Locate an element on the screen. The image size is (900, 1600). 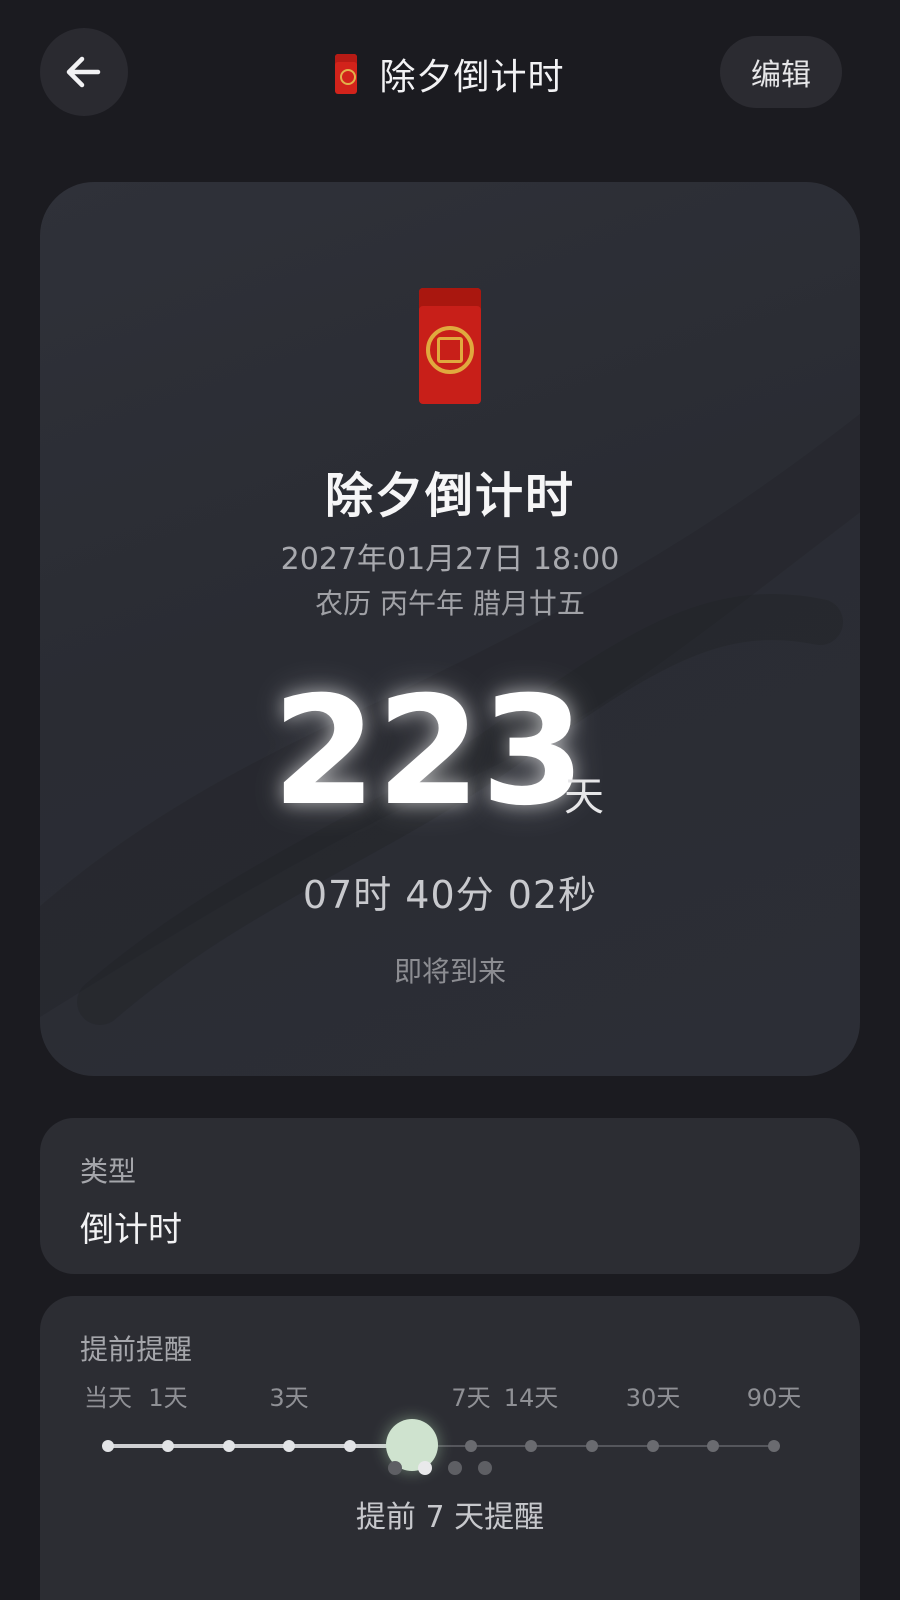
slider-track-filled is located at coordinates (259, 1446).